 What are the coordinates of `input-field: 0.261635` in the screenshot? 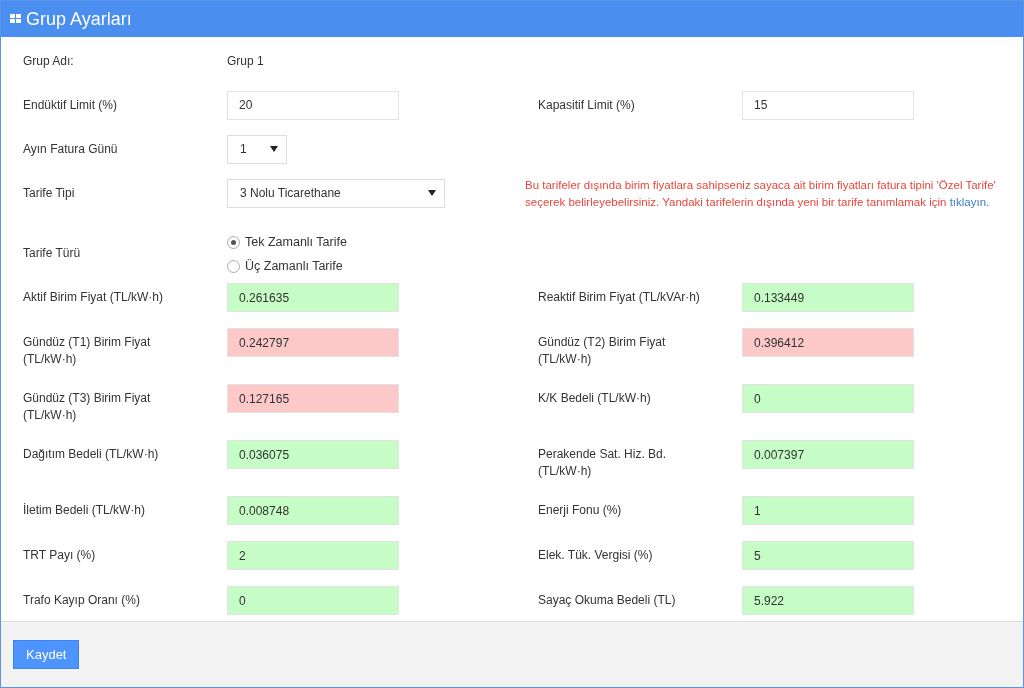 It's located at (313, 297).